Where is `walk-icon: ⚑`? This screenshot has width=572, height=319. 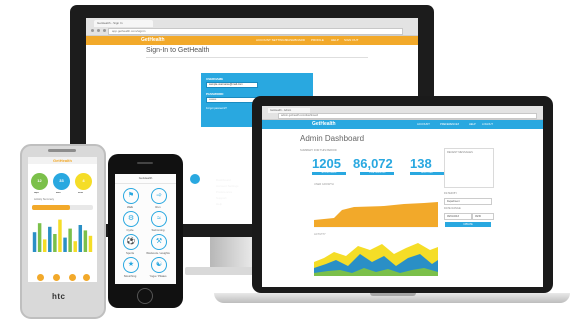
walk-icon: ⚑ is located at coordinates (131, 196).